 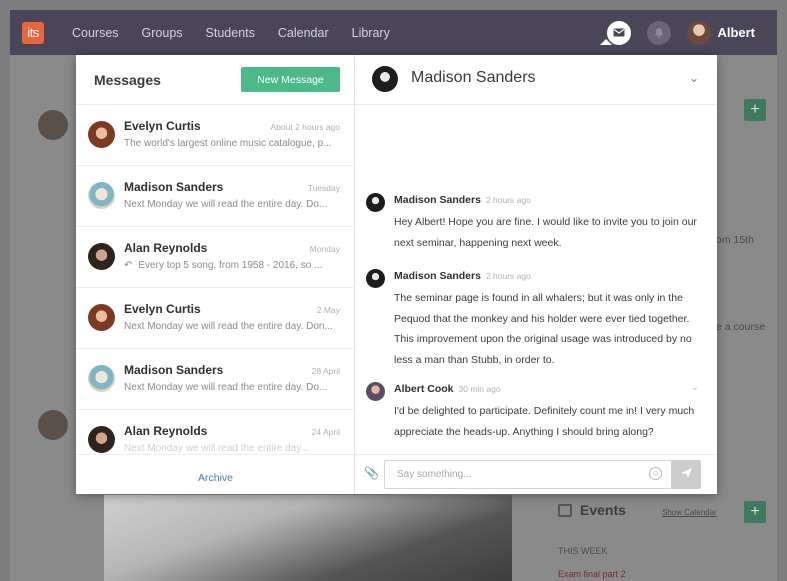 What do you see at coordinates (583, 551) in the screenshot?
I see `bg-this-week: THIS WEEK` at bounding box center [583, 551].